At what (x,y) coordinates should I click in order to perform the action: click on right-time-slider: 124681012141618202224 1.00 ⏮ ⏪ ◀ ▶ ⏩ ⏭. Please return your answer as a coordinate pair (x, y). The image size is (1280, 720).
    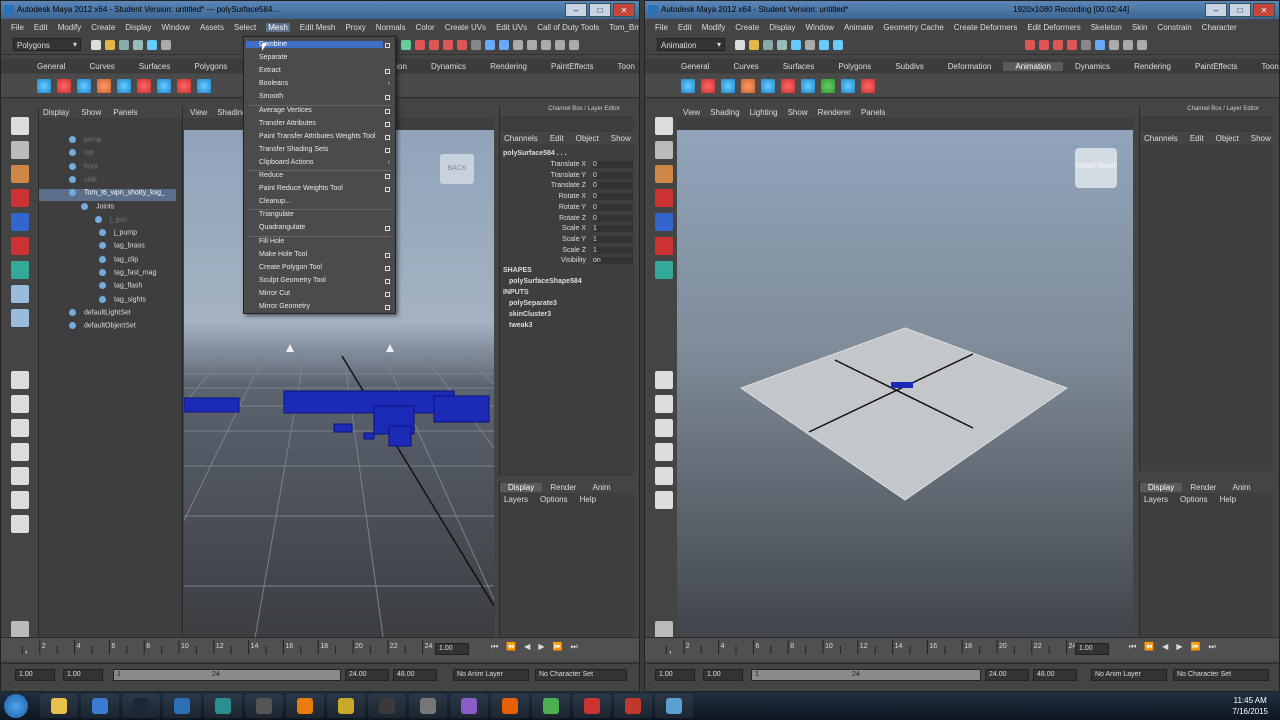
    Looking at the image, I should click on (962, 649).